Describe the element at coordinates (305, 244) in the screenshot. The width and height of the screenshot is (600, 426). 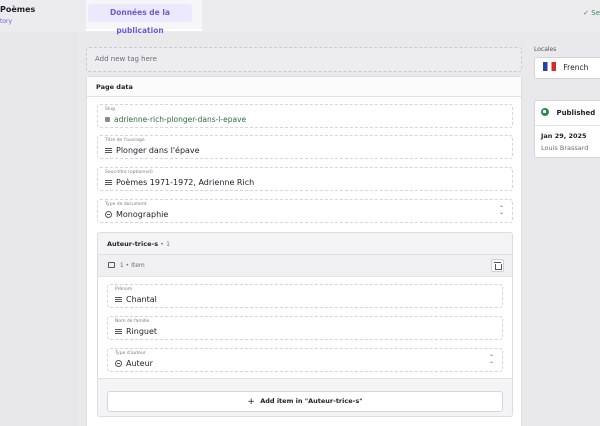
I see `authors-heading: Auteur-trice-s • 1` at that location.